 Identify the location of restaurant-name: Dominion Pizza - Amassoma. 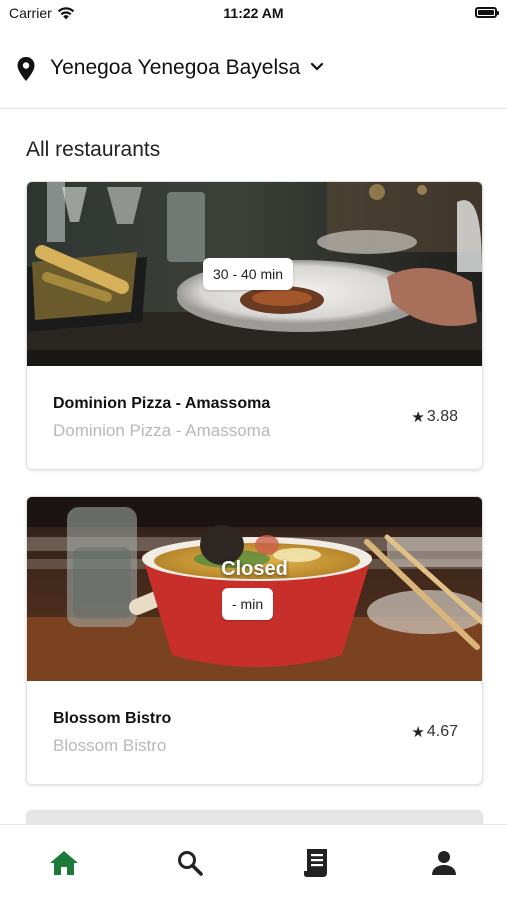
(162, 403).